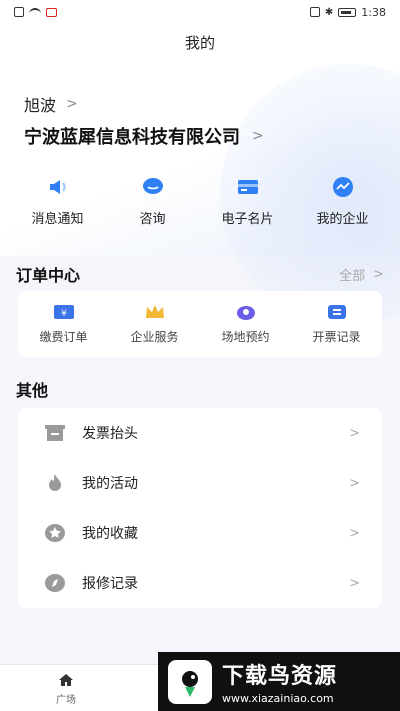  I want to click on star-icon, so click(55, 533).